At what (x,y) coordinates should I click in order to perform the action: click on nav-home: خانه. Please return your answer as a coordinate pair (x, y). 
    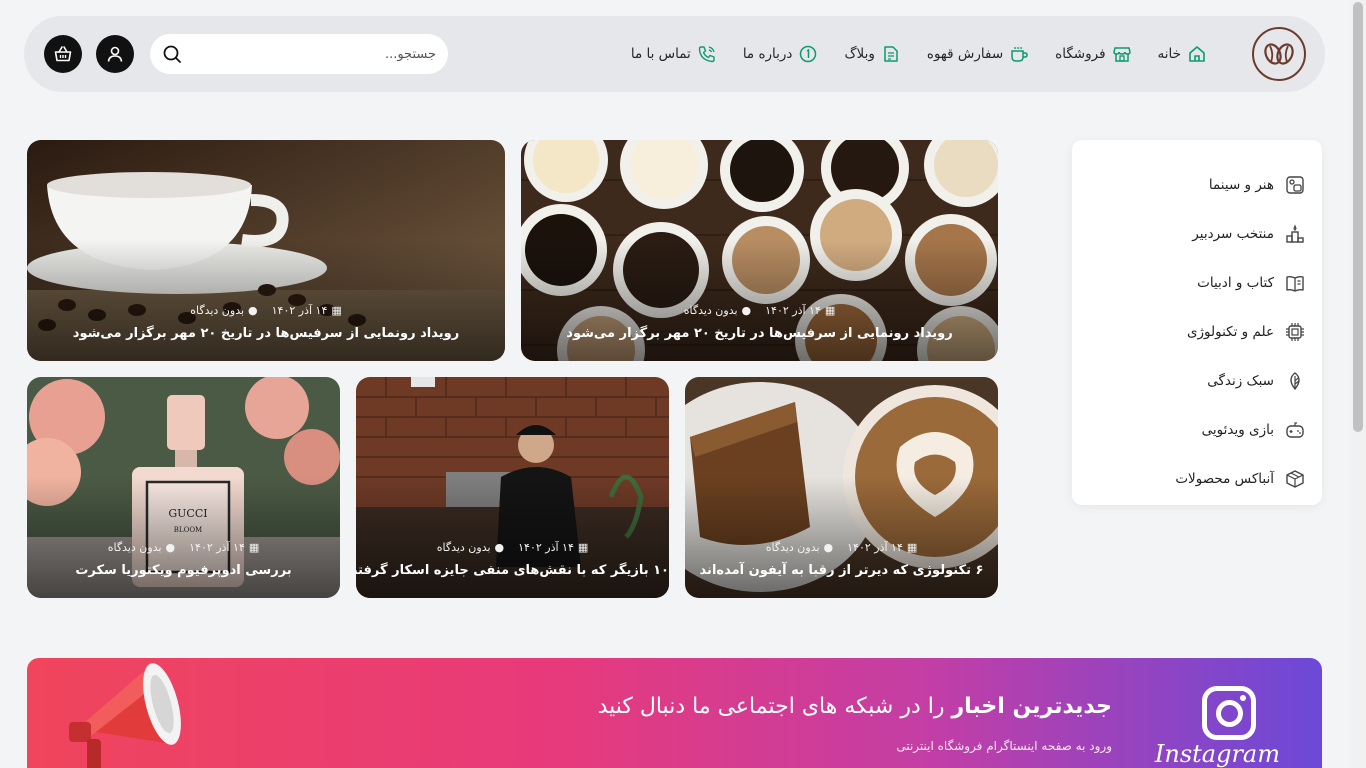
    Looking at the image, I should click on (1182, 54).